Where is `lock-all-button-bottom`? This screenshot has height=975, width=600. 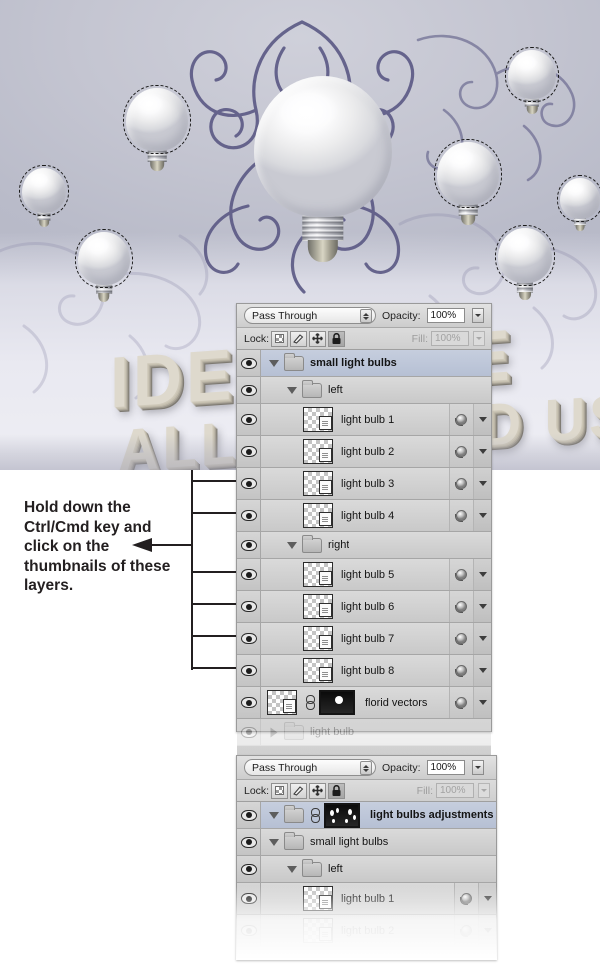
lock-all-button-bottom is located at coordinates (337, 790).